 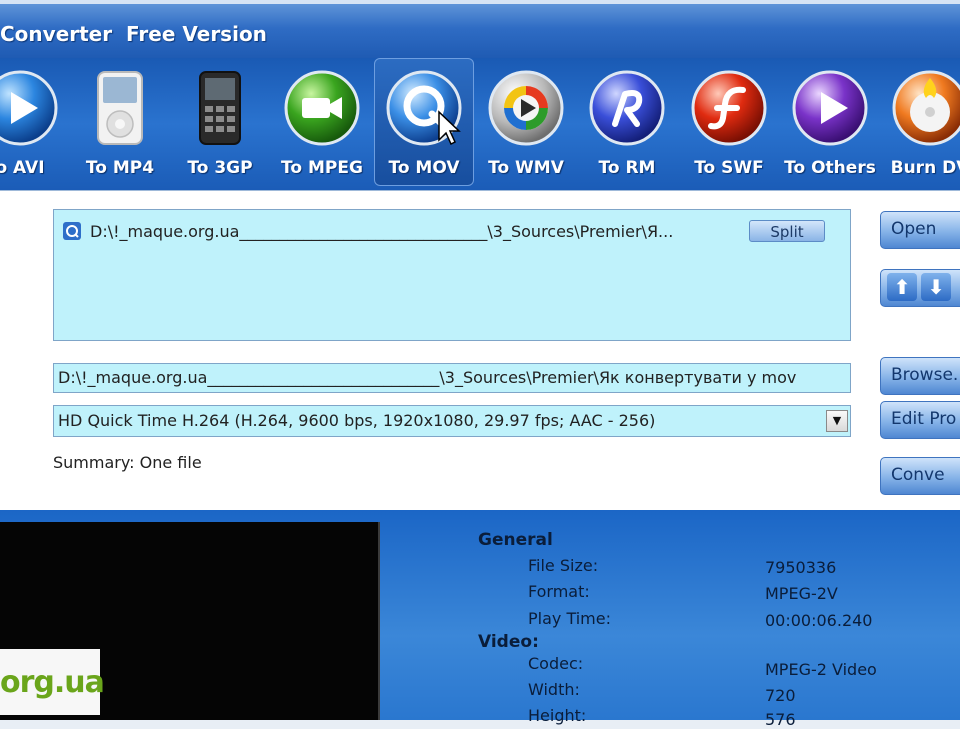 I want to click on video-heading: Video:, so click(x=508, y=642).